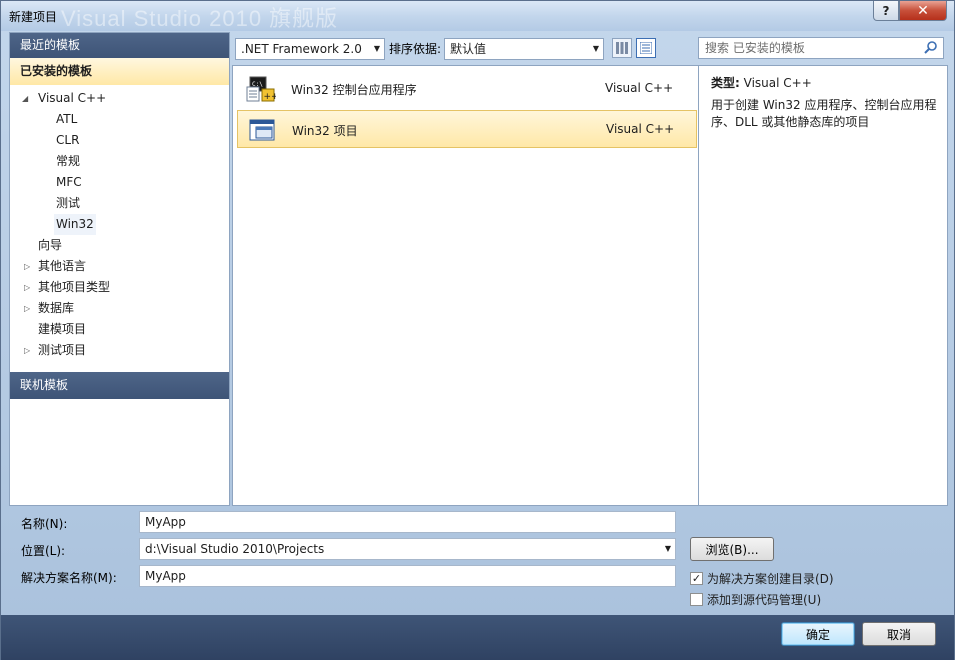 The height and width of the screenshot is (660, 955). I want to click on tree-item-other-languages: ▷ 其他语言, so click(119, 266).